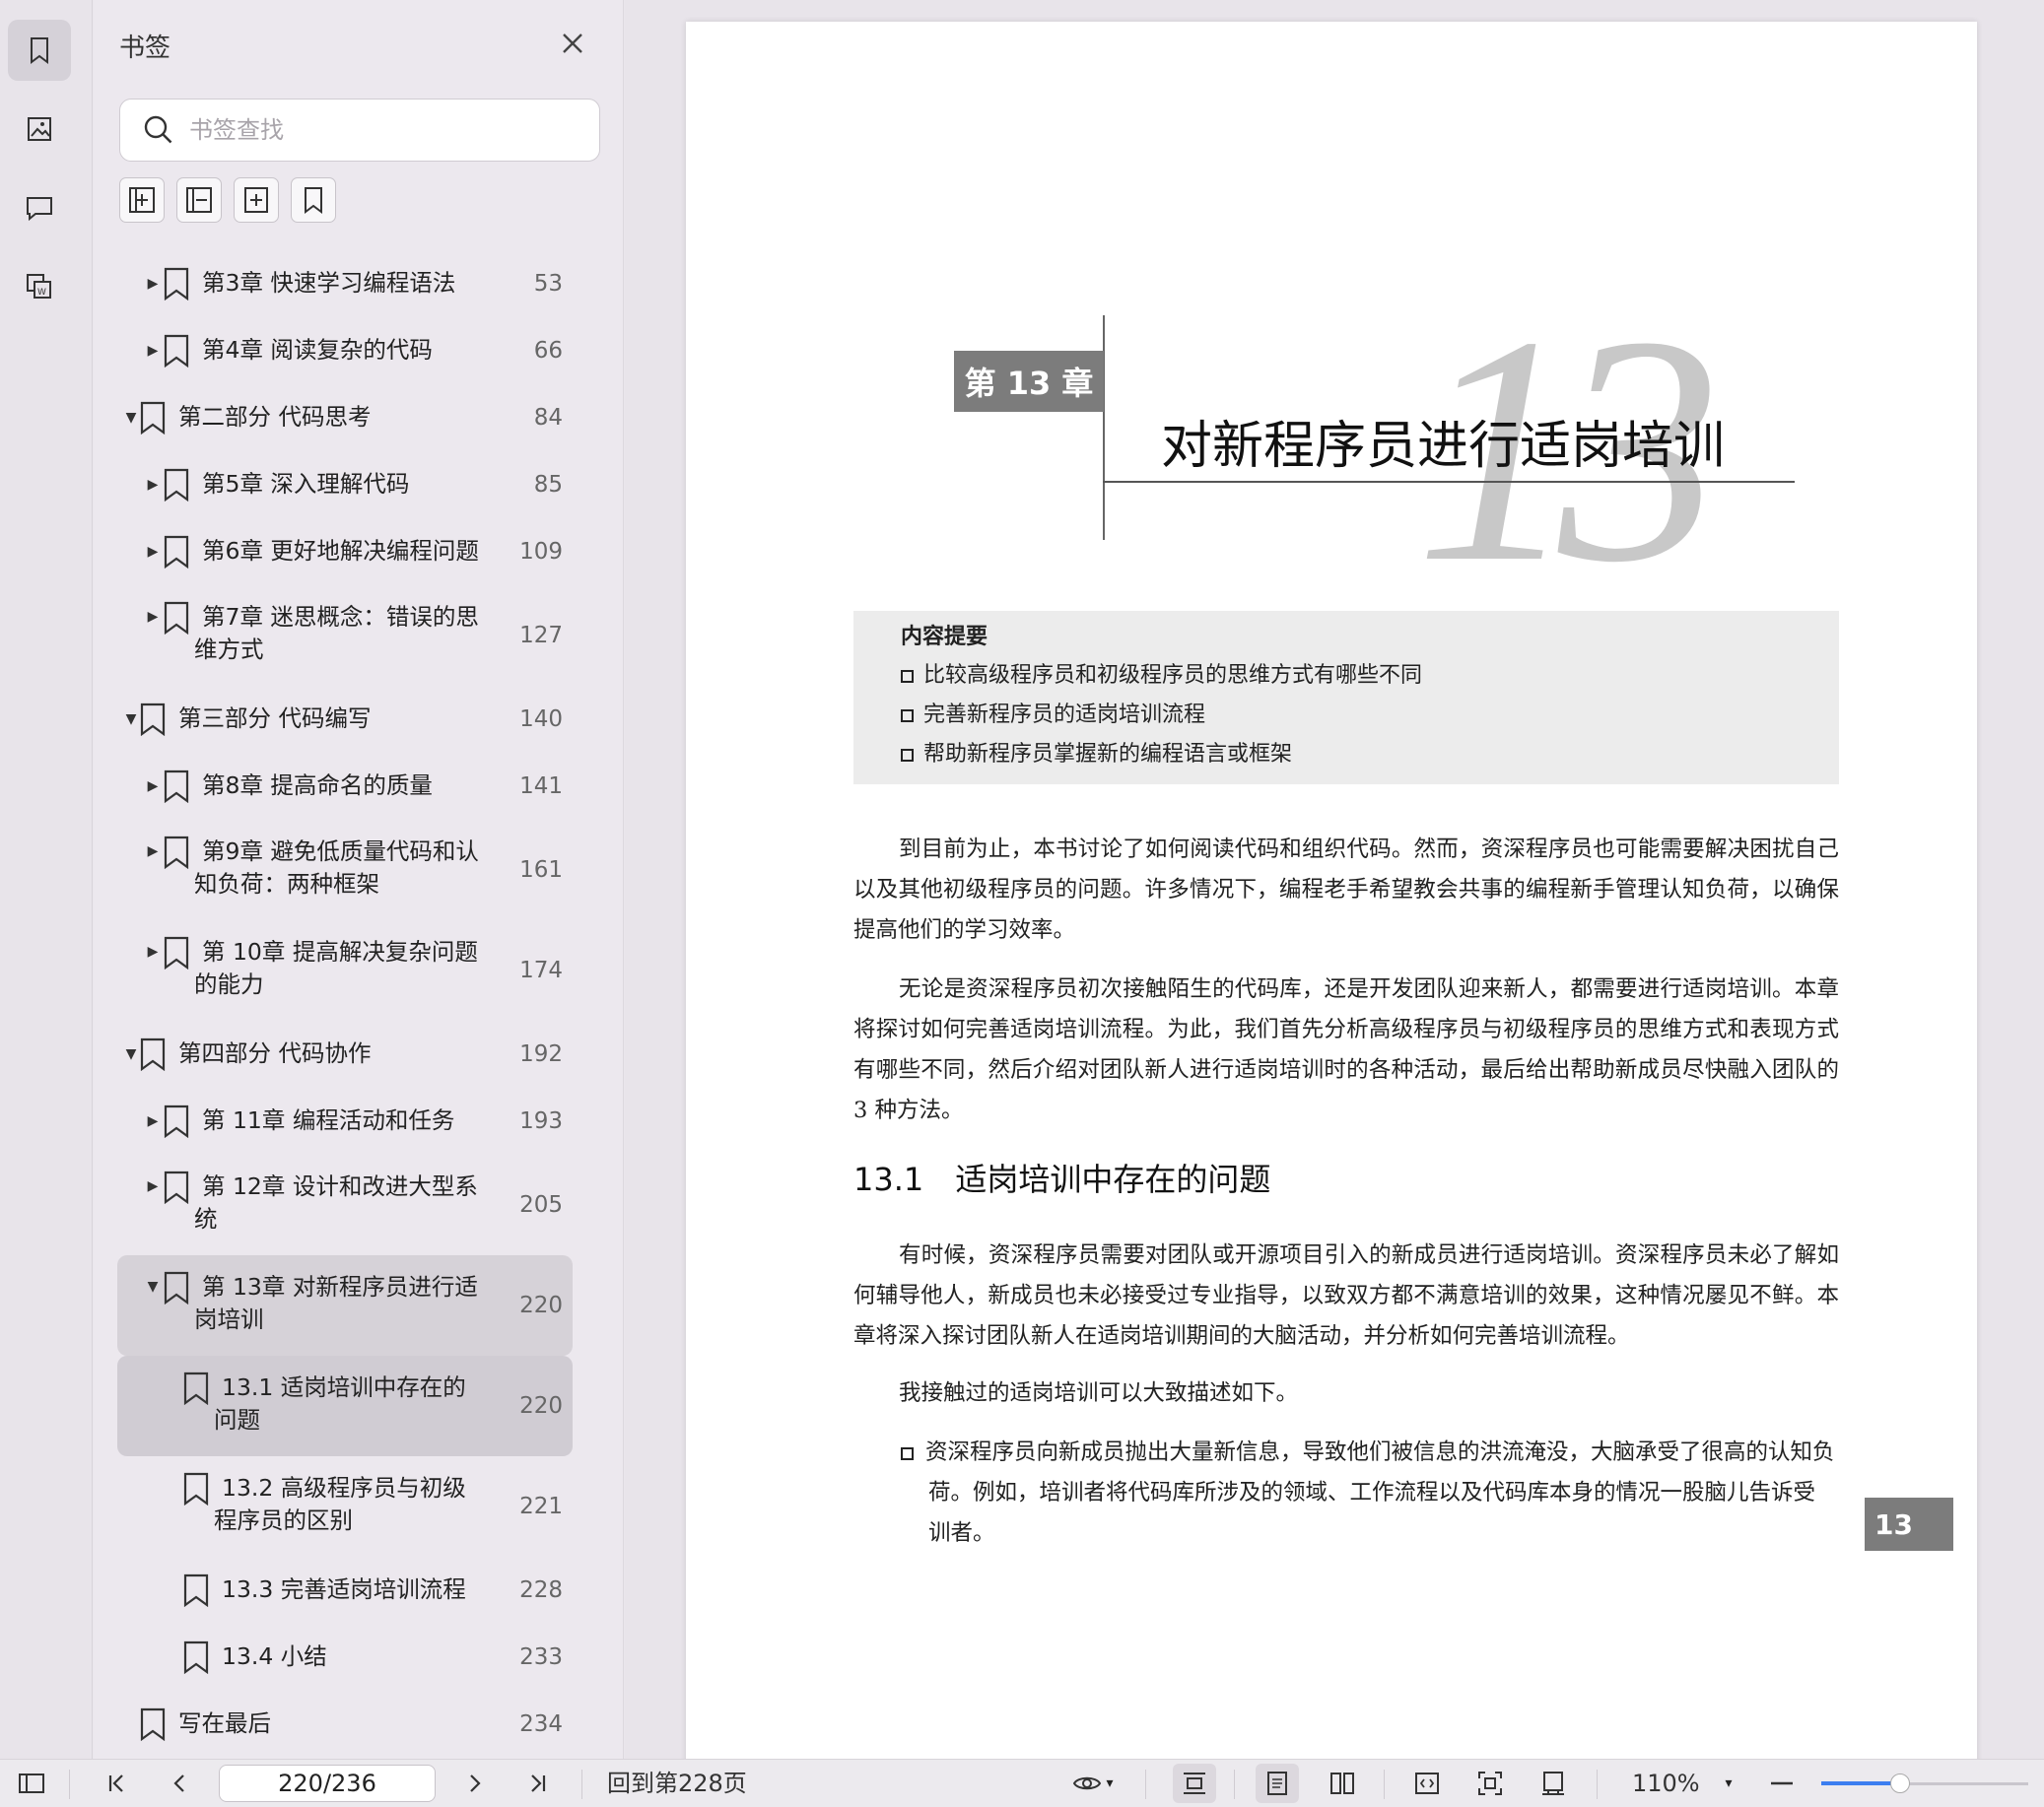  What do you see at coordinates (475, 1783) in the screenshot?
I see `next-page-button` at bounding box center [475, 1783].